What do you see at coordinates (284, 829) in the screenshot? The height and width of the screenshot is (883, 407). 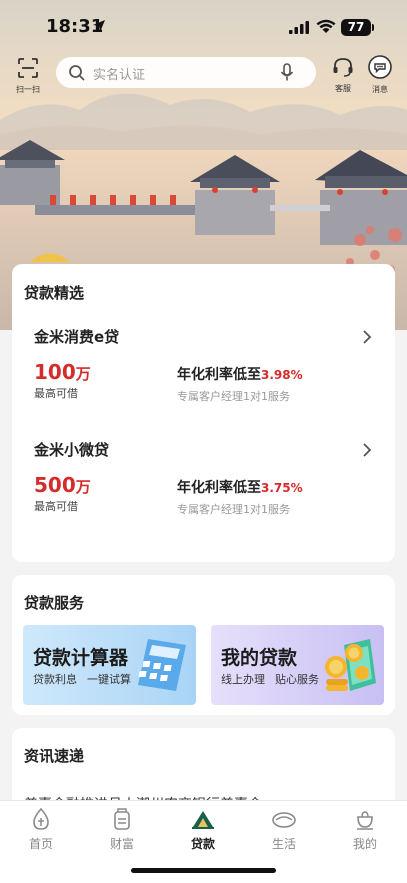 I see `tab-life: 生活` at bounding box center [284, 829].